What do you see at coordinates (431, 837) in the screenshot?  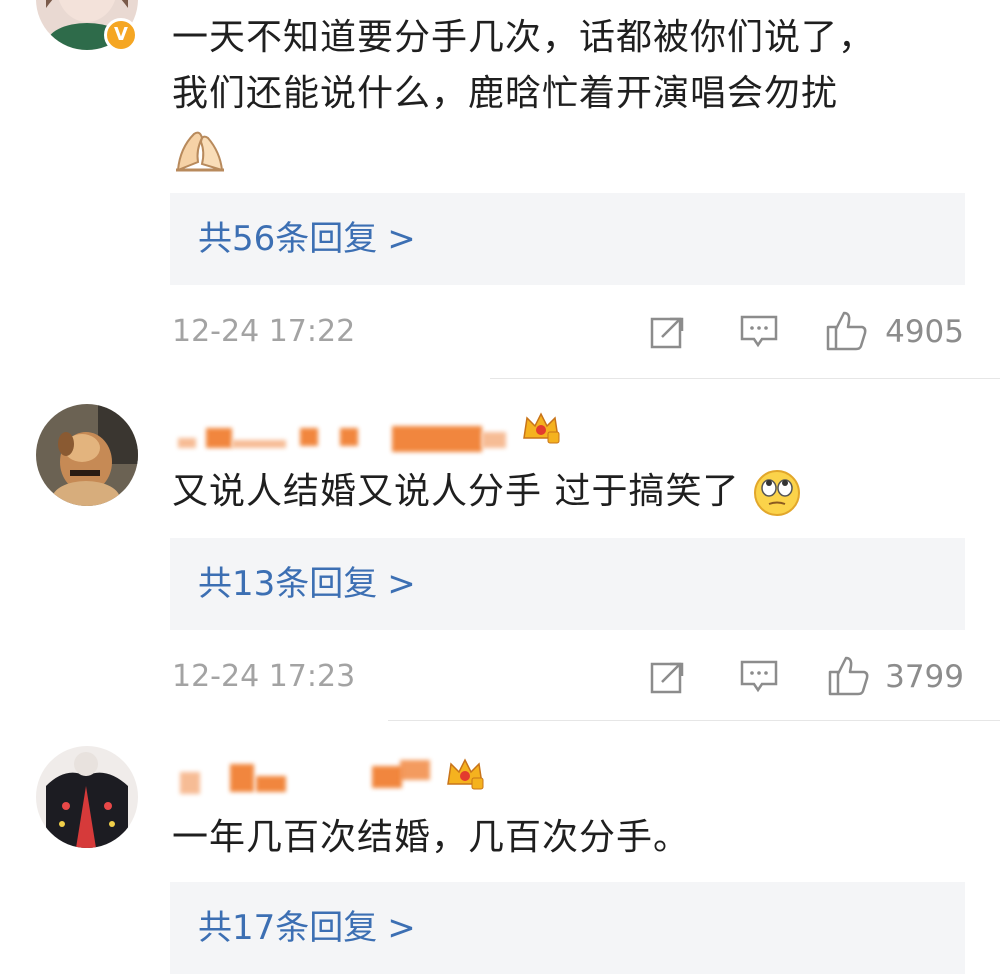 I see `comment-text: 一年几百次结婚，几百次分手。` at bounding box center [431, 837].